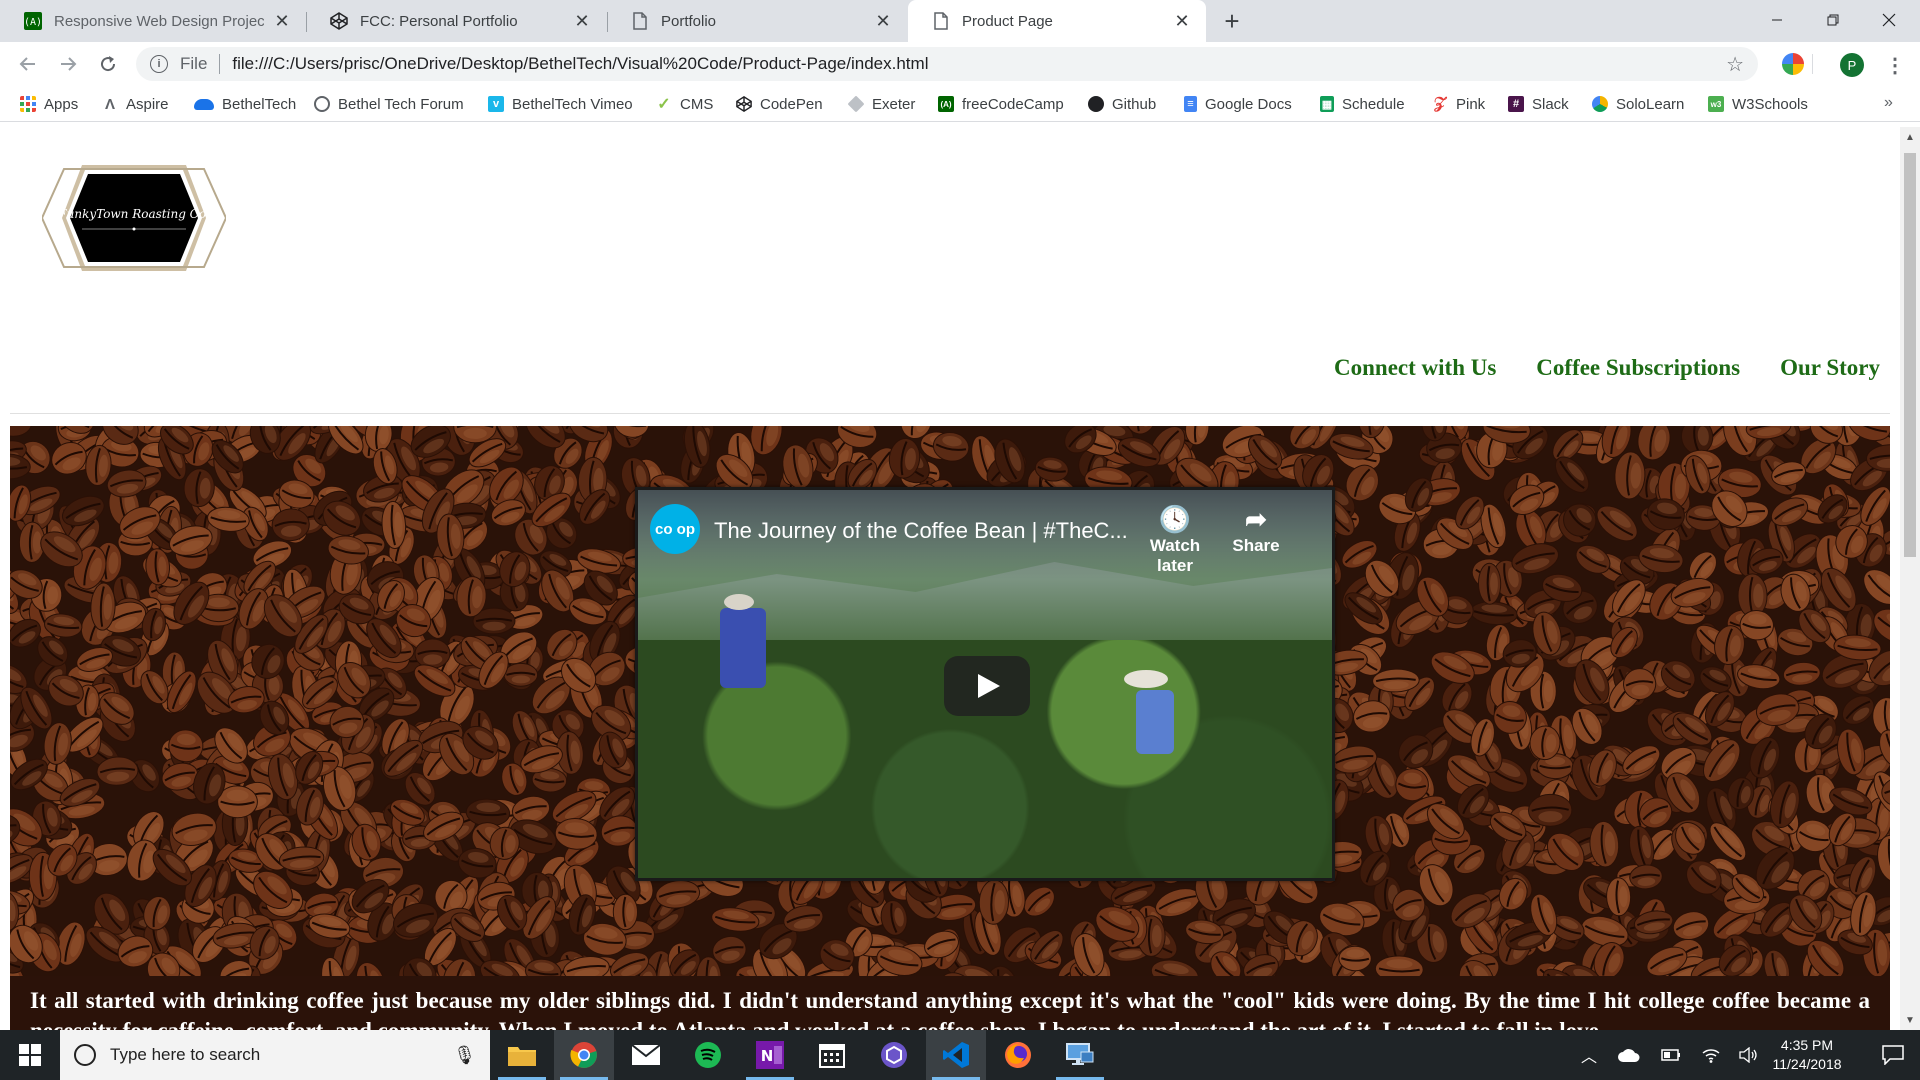 The width and height of the screenshot is (1920, 1080). I want to click on remote-desktop-app, so click(1080, 1055).